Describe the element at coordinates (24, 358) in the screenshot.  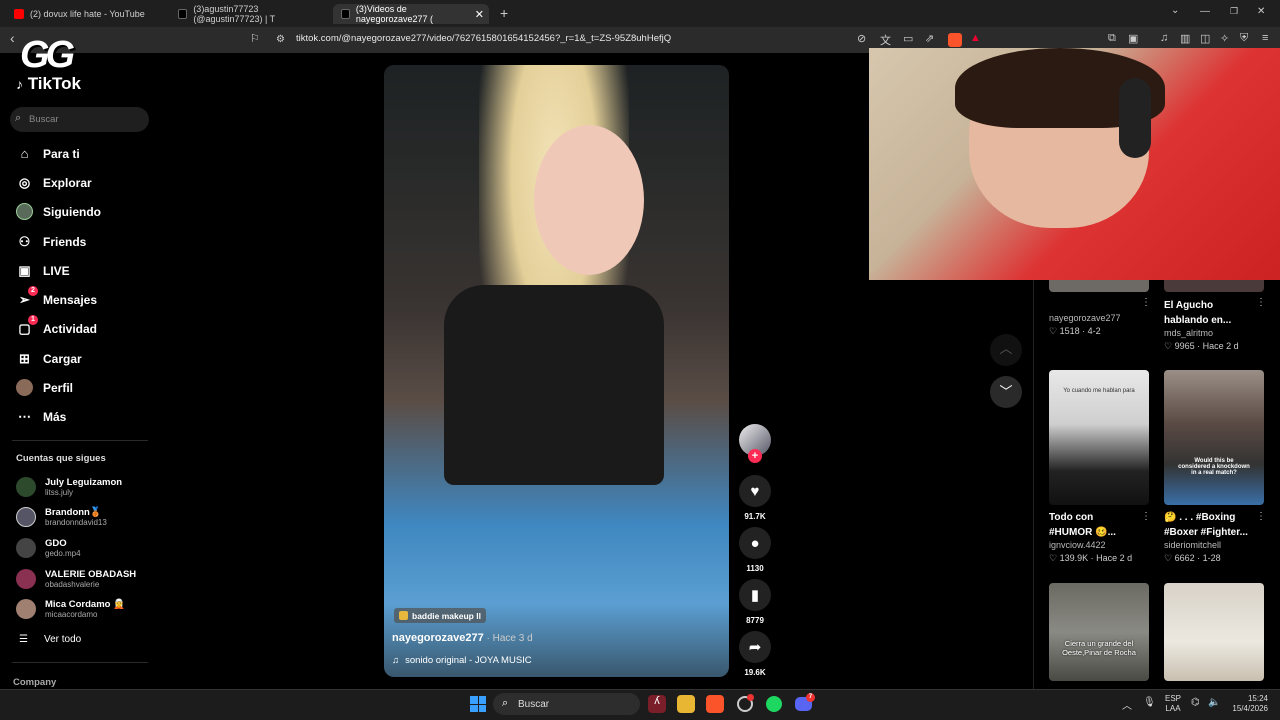
I see `upload-icon: ⊞` at that location.